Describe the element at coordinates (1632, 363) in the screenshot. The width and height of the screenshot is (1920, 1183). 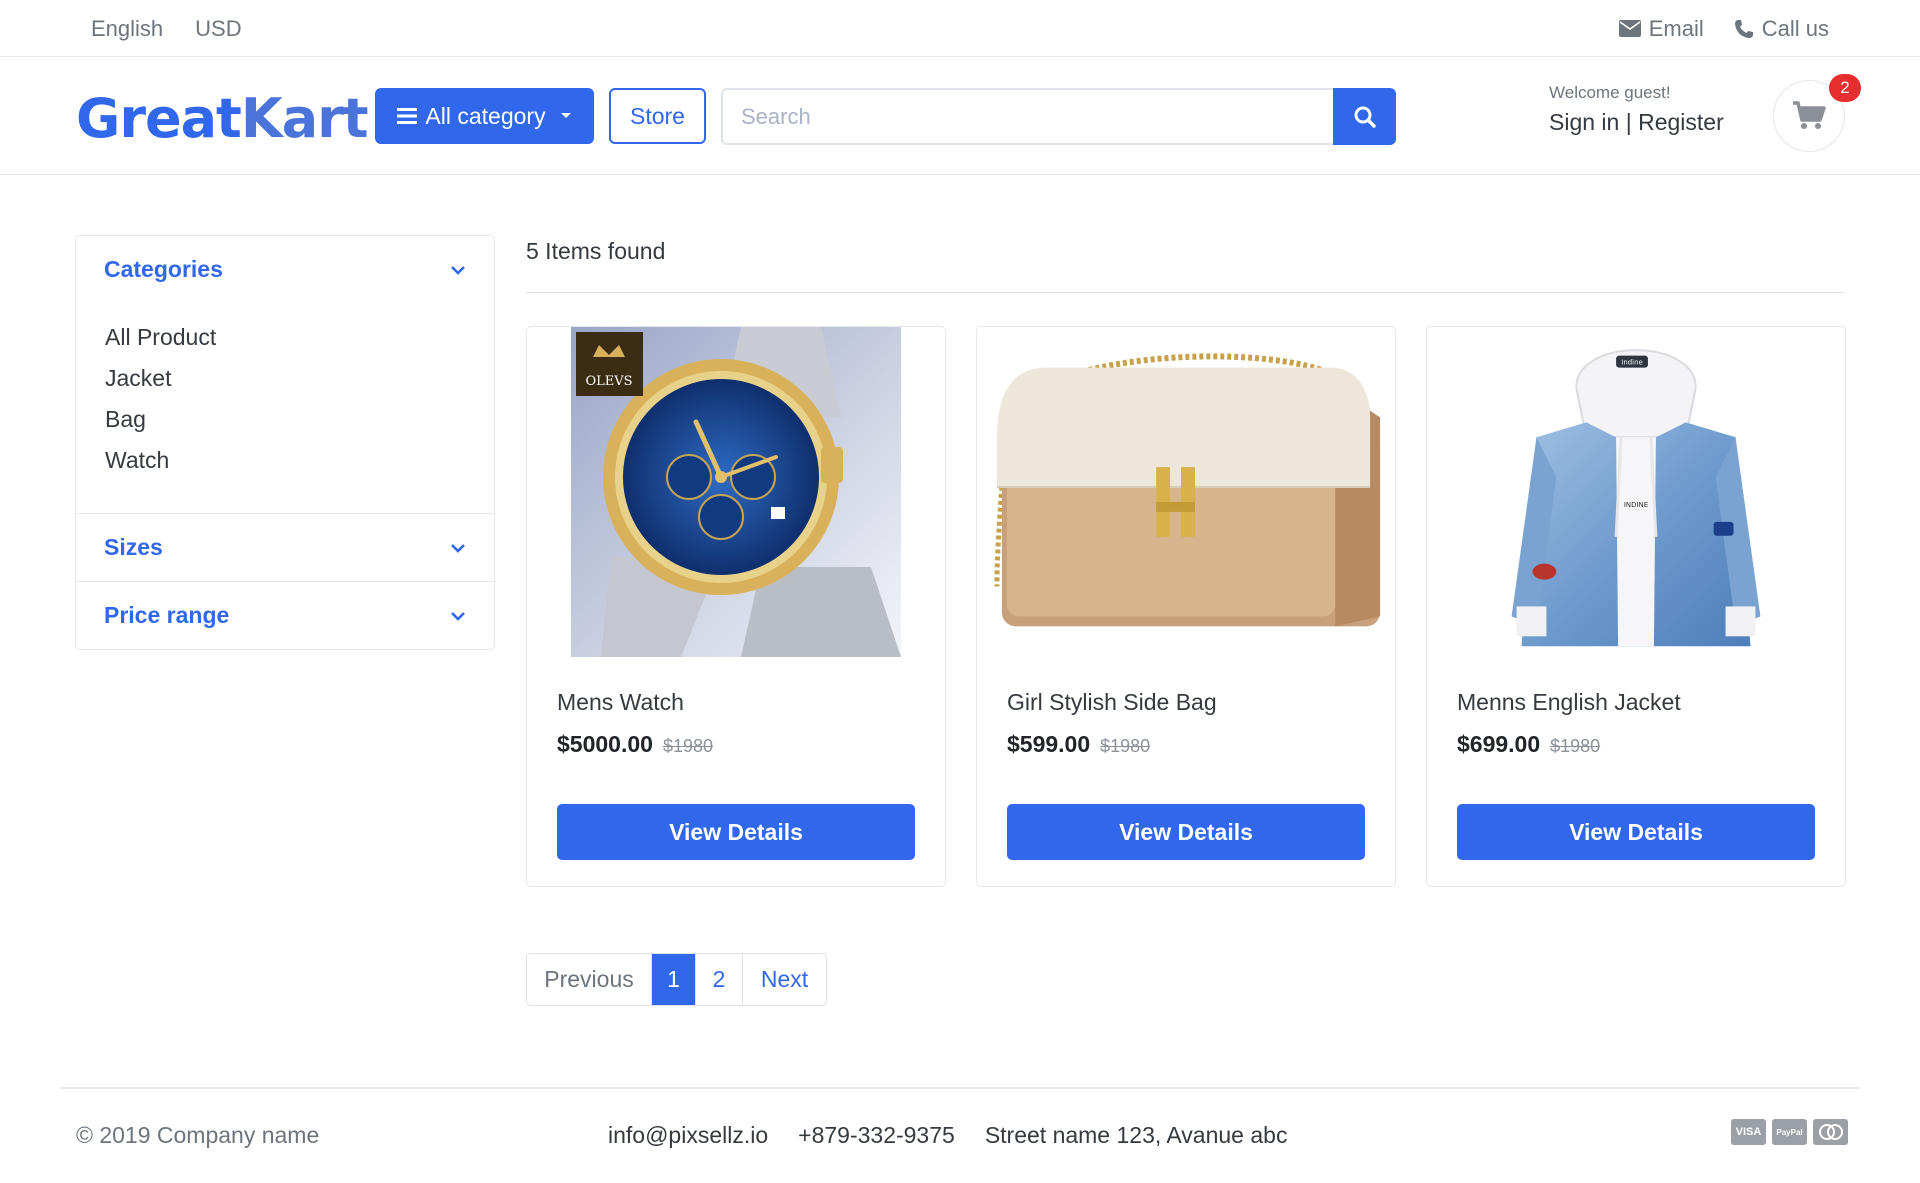
I see `jacket-label: Indine` at that location.